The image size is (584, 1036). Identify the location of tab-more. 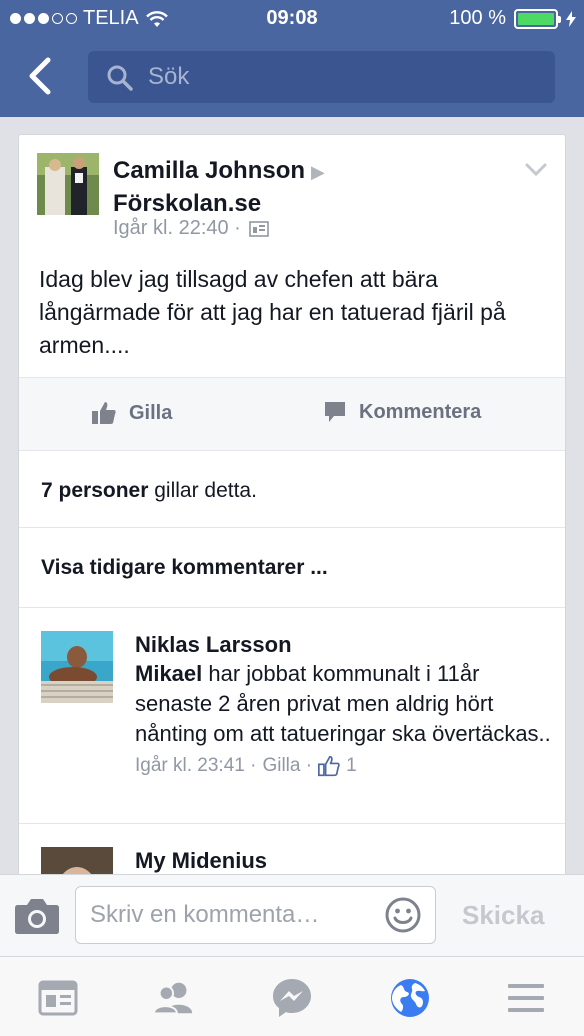
(526, 998).